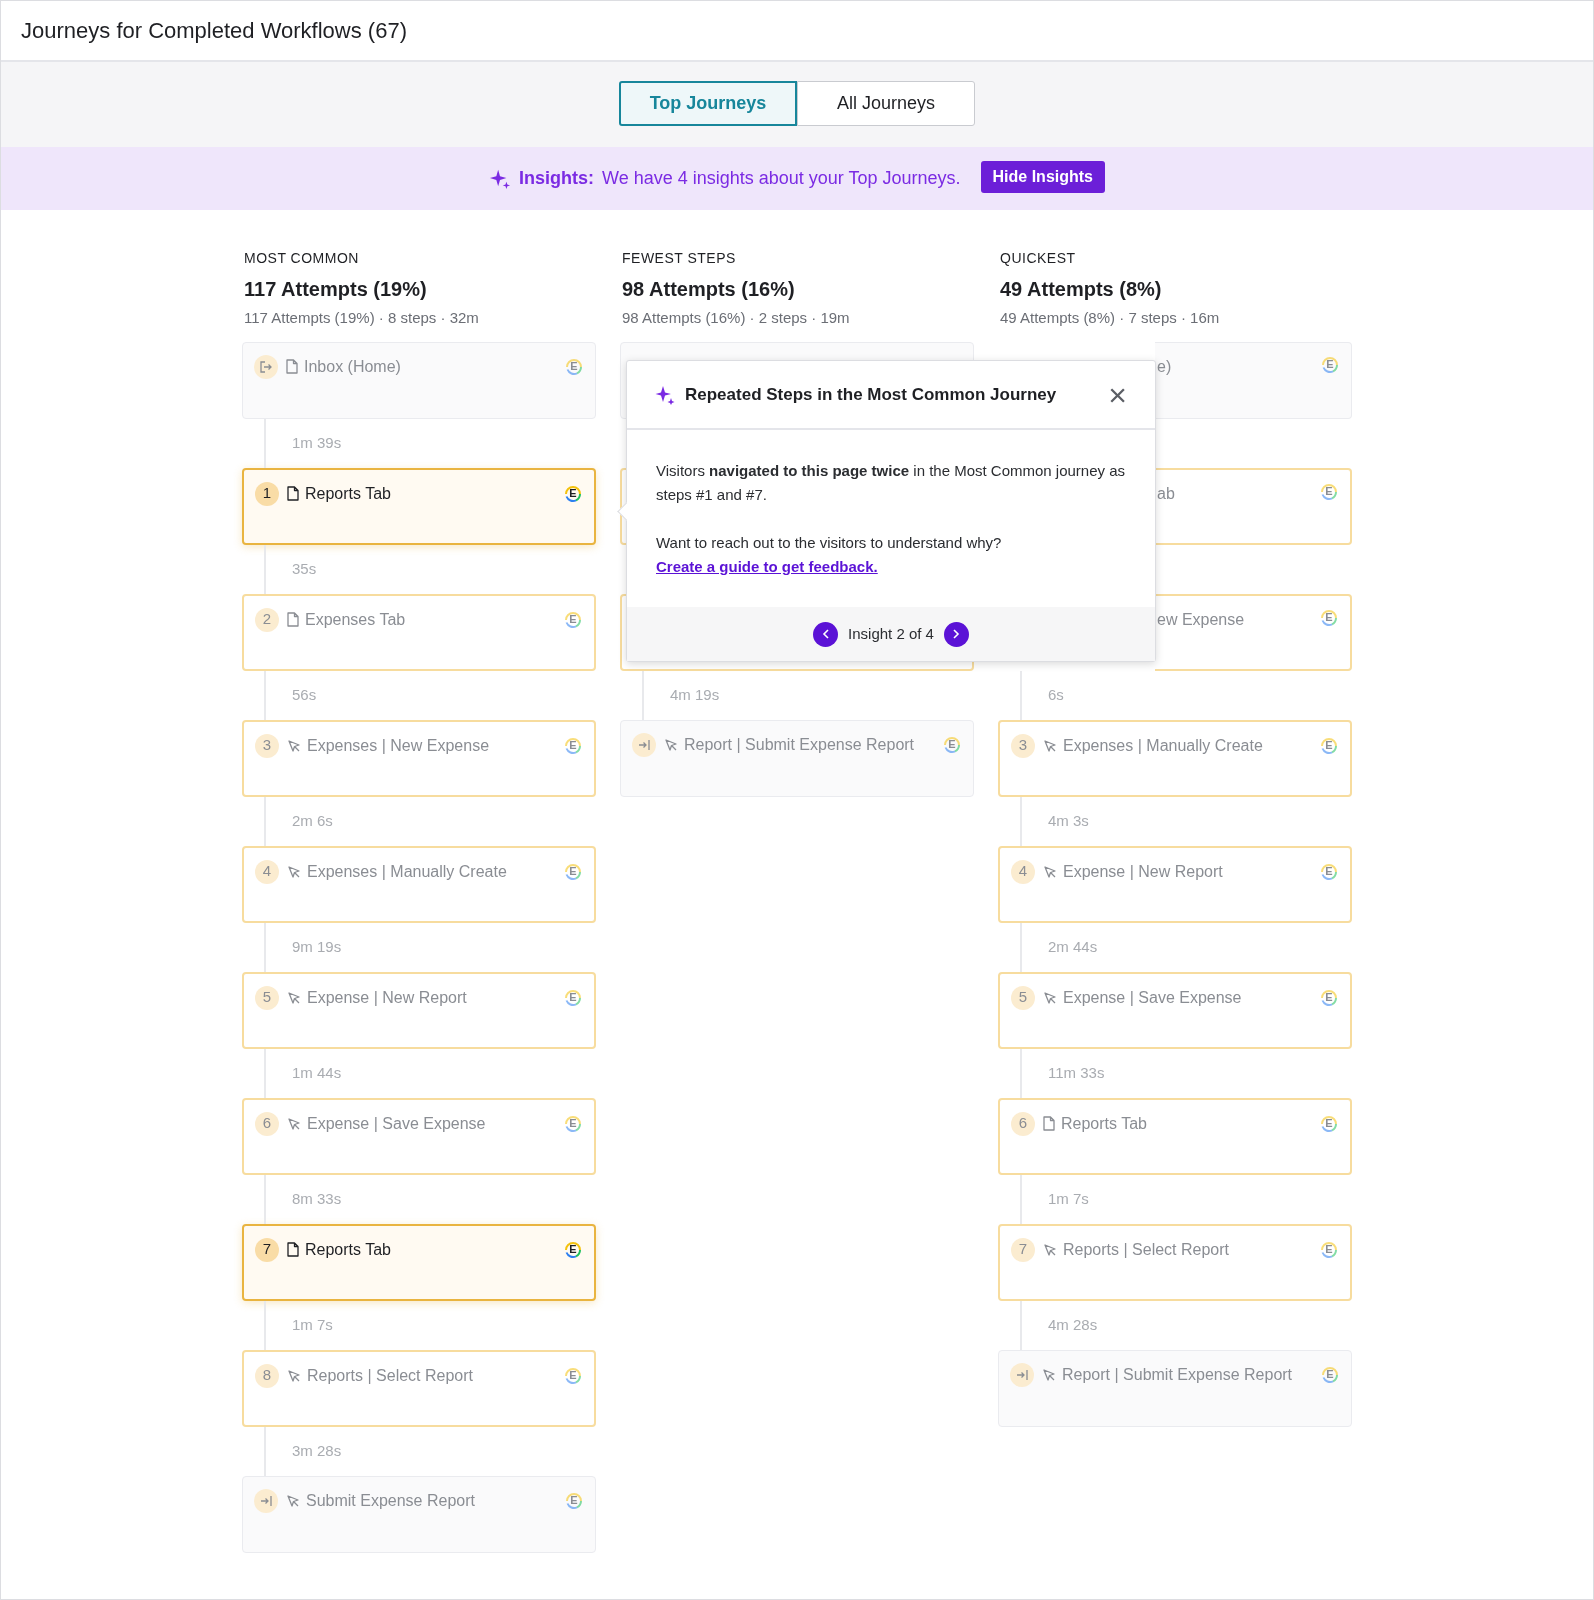 The image size is (1594, 1600). What do you see at coordinates (1253, 506) in the screenshot?
I see `journey-step-card: ab E` at bounding box center [1253, 506].